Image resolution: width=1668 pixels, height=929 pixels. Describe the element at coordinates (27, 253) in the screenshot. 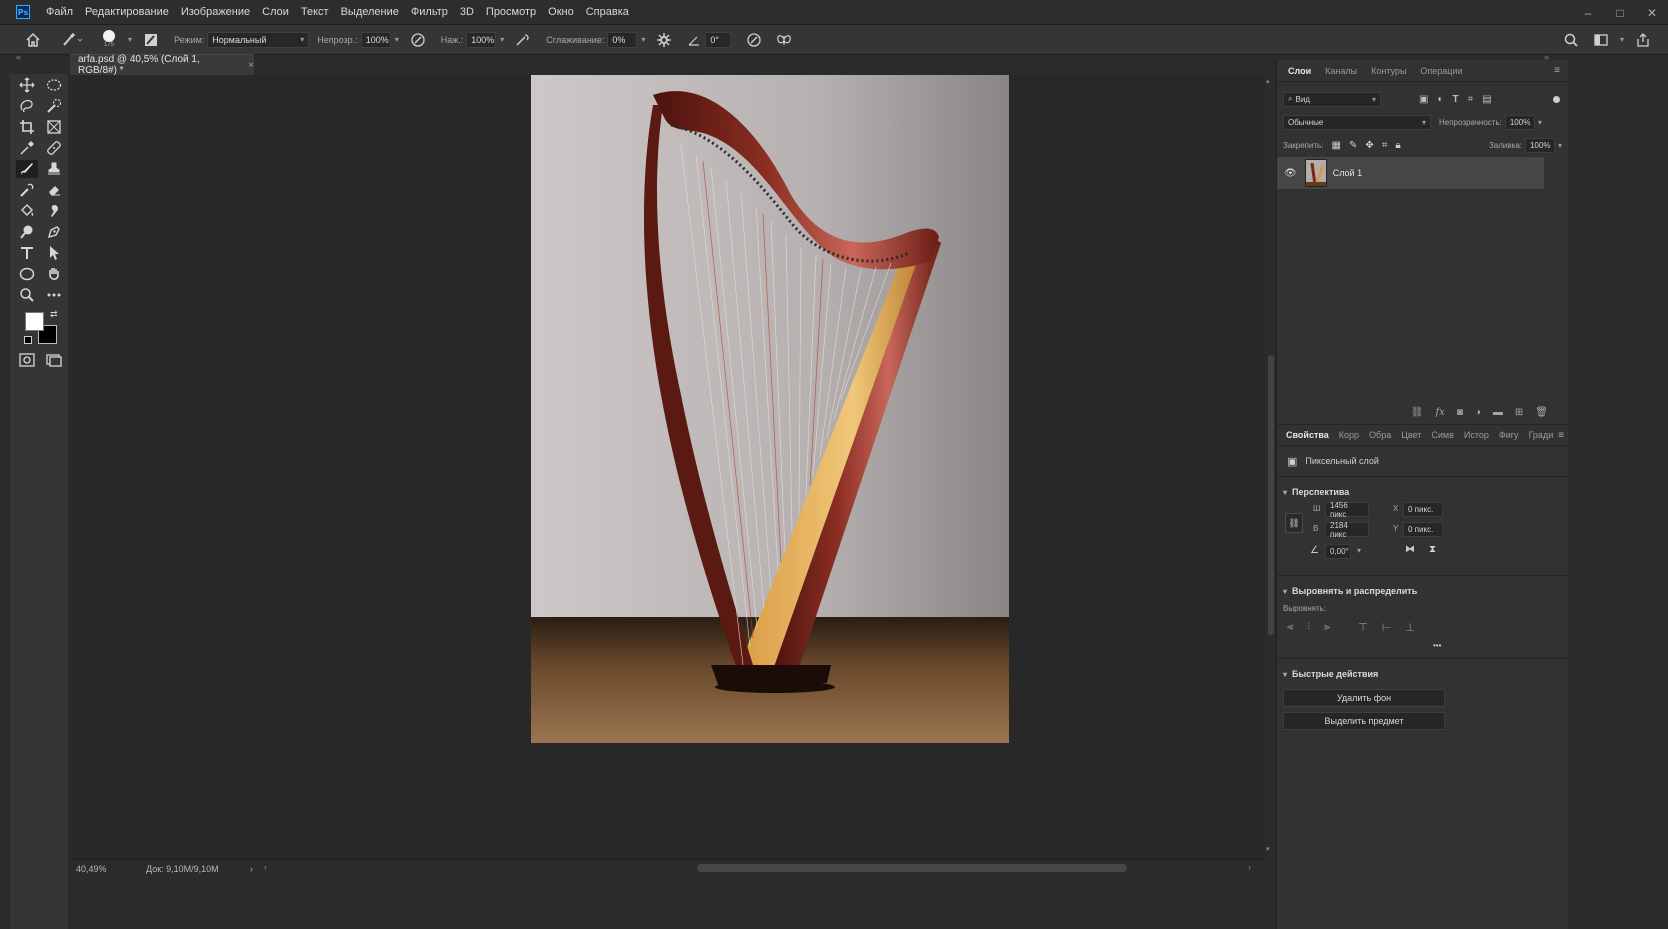

I see `type-tool-icon` at that location.